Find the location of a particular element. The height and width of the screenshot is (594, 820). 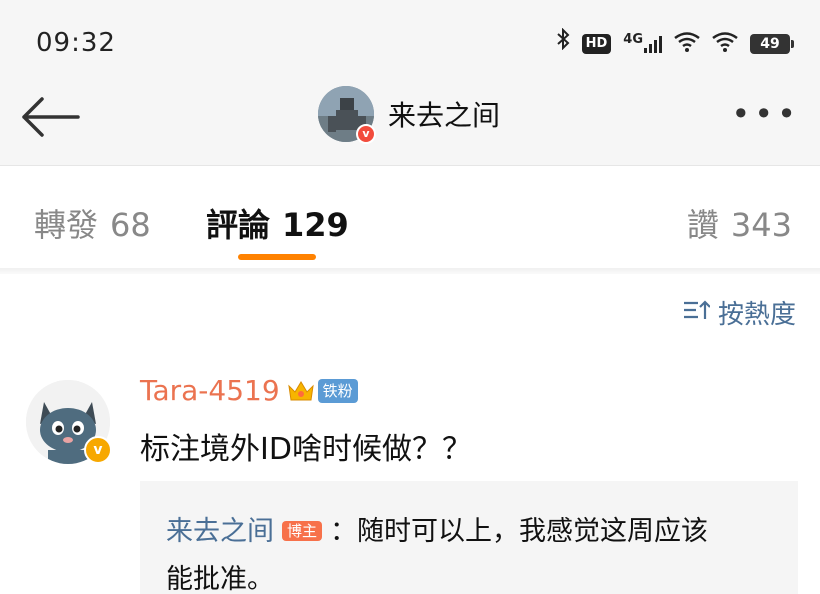

sort-button: 按熱度 is located at coordinates (739, 312).